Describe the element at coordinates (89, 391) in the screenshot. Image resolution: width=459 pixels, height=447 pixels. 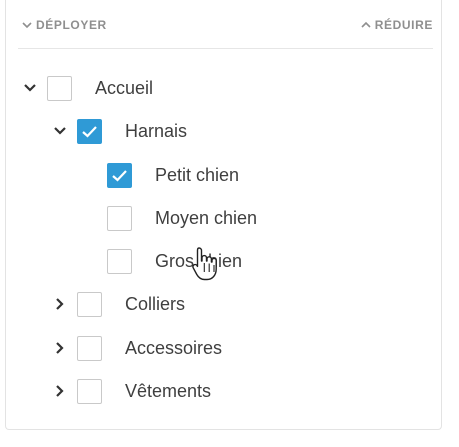
I see `checkbox-vetements` at that location.